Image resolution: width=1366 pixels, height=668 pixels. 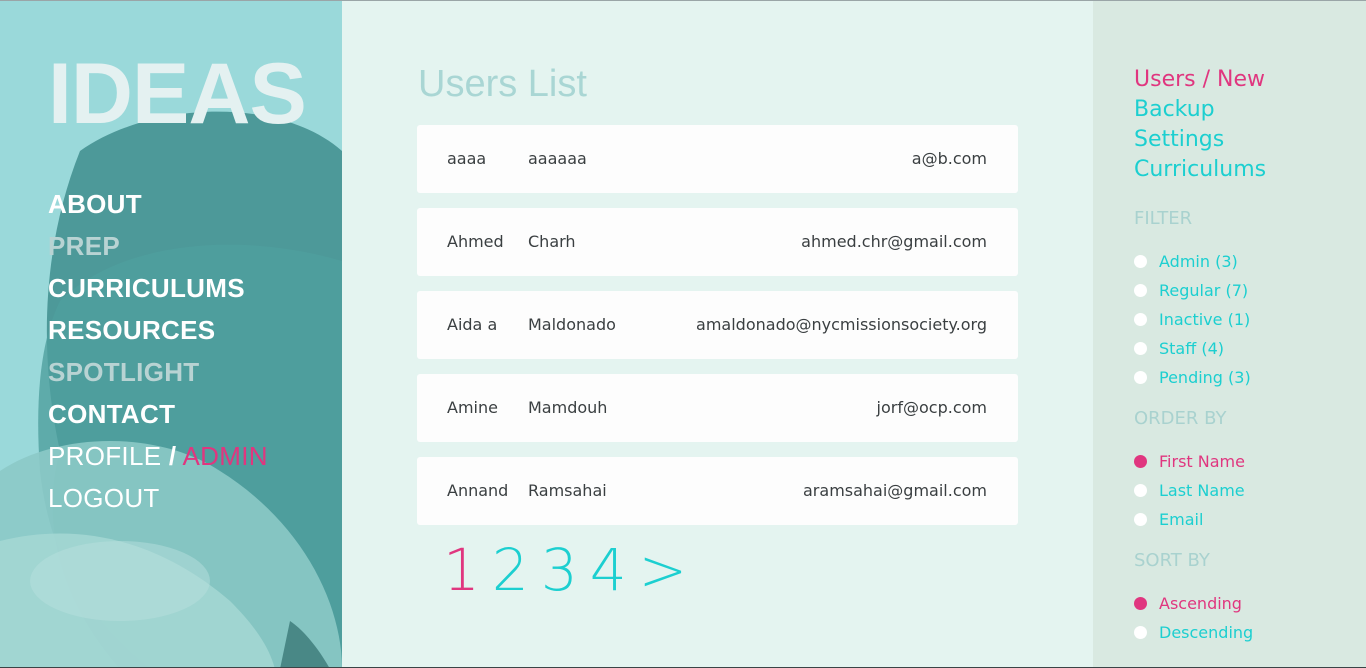 What do you see at coordinates (472, 324) in the screenshot?
I see `user-first-name: Aida a` at bounding box center [472, 324].